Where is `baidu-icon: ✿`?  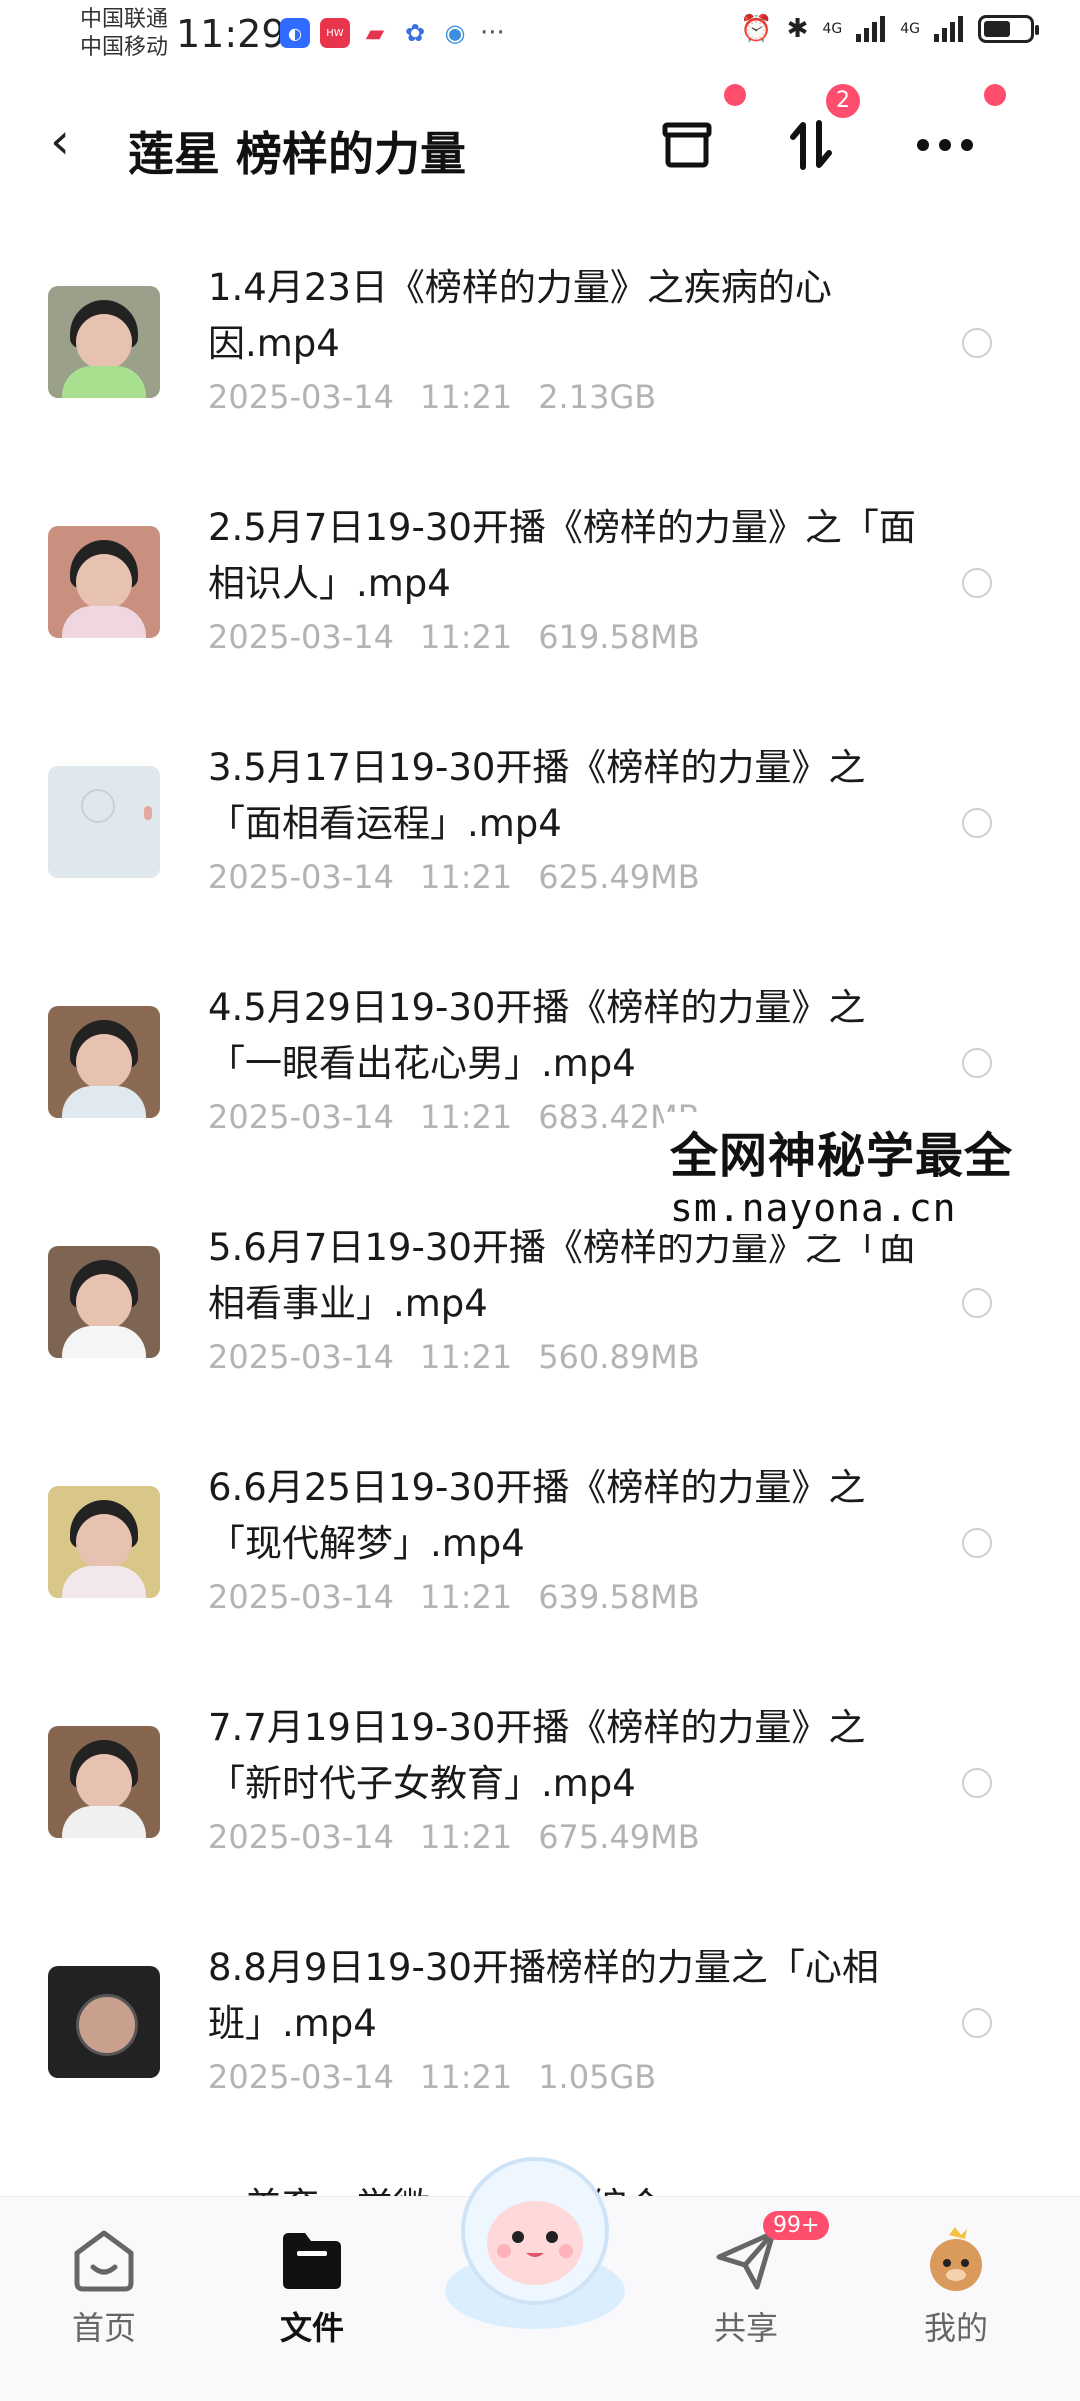
baidu-icon: ✿ is located at coordinates (415, 33).